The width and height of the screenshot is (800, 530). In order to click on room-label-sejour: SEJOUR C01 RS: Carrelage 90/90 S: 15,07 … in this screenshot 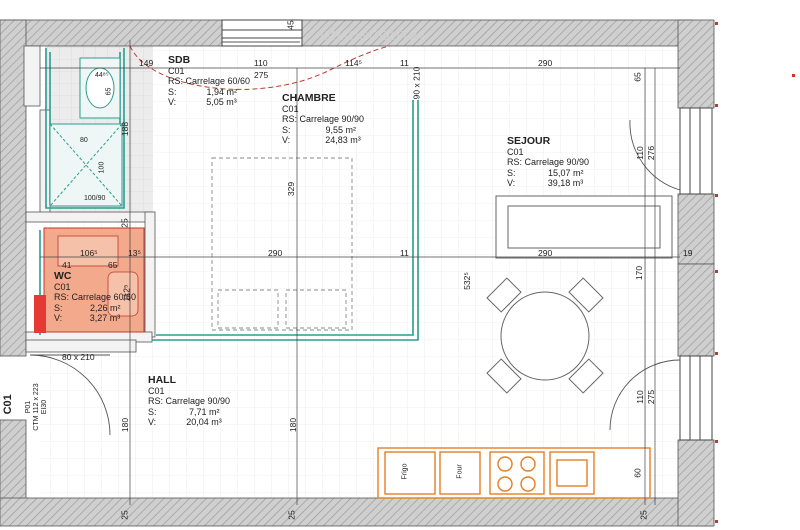, I will do `click(548, 161)`.